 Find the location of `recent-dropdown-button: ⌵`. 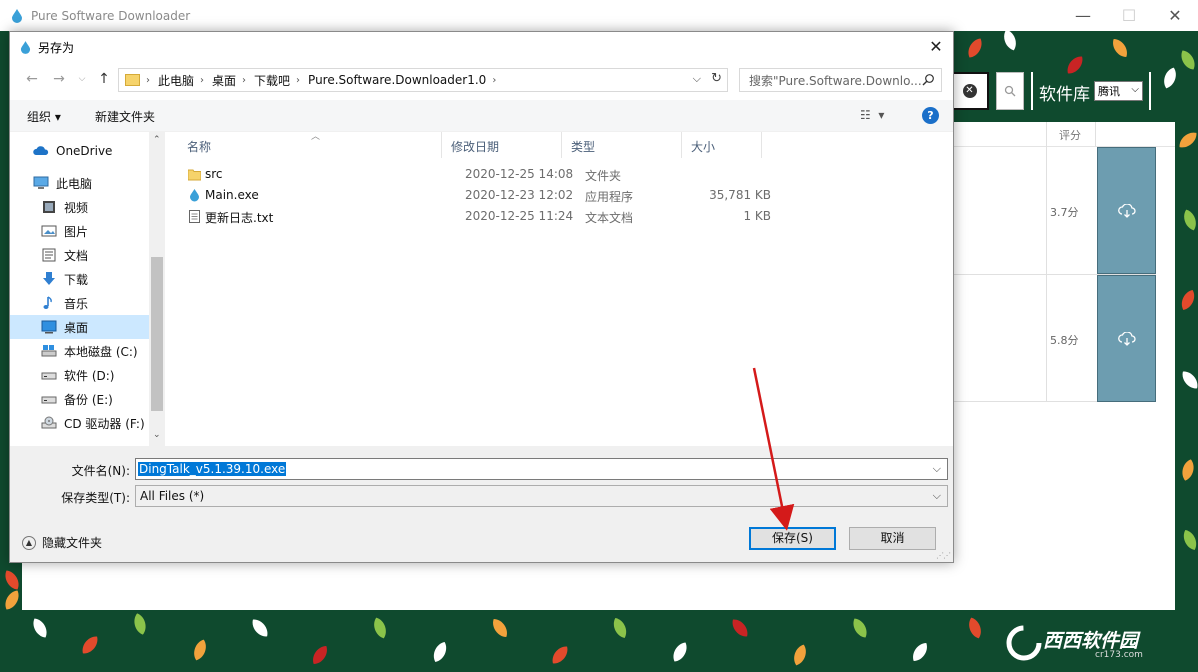

recent-dropdown-button: ⌵ is located at coordinates (82, 79).